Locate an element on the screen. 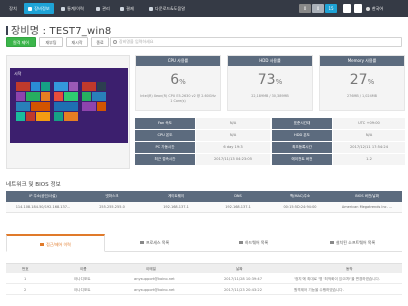  process-icon is located at coordinates (141, 242).